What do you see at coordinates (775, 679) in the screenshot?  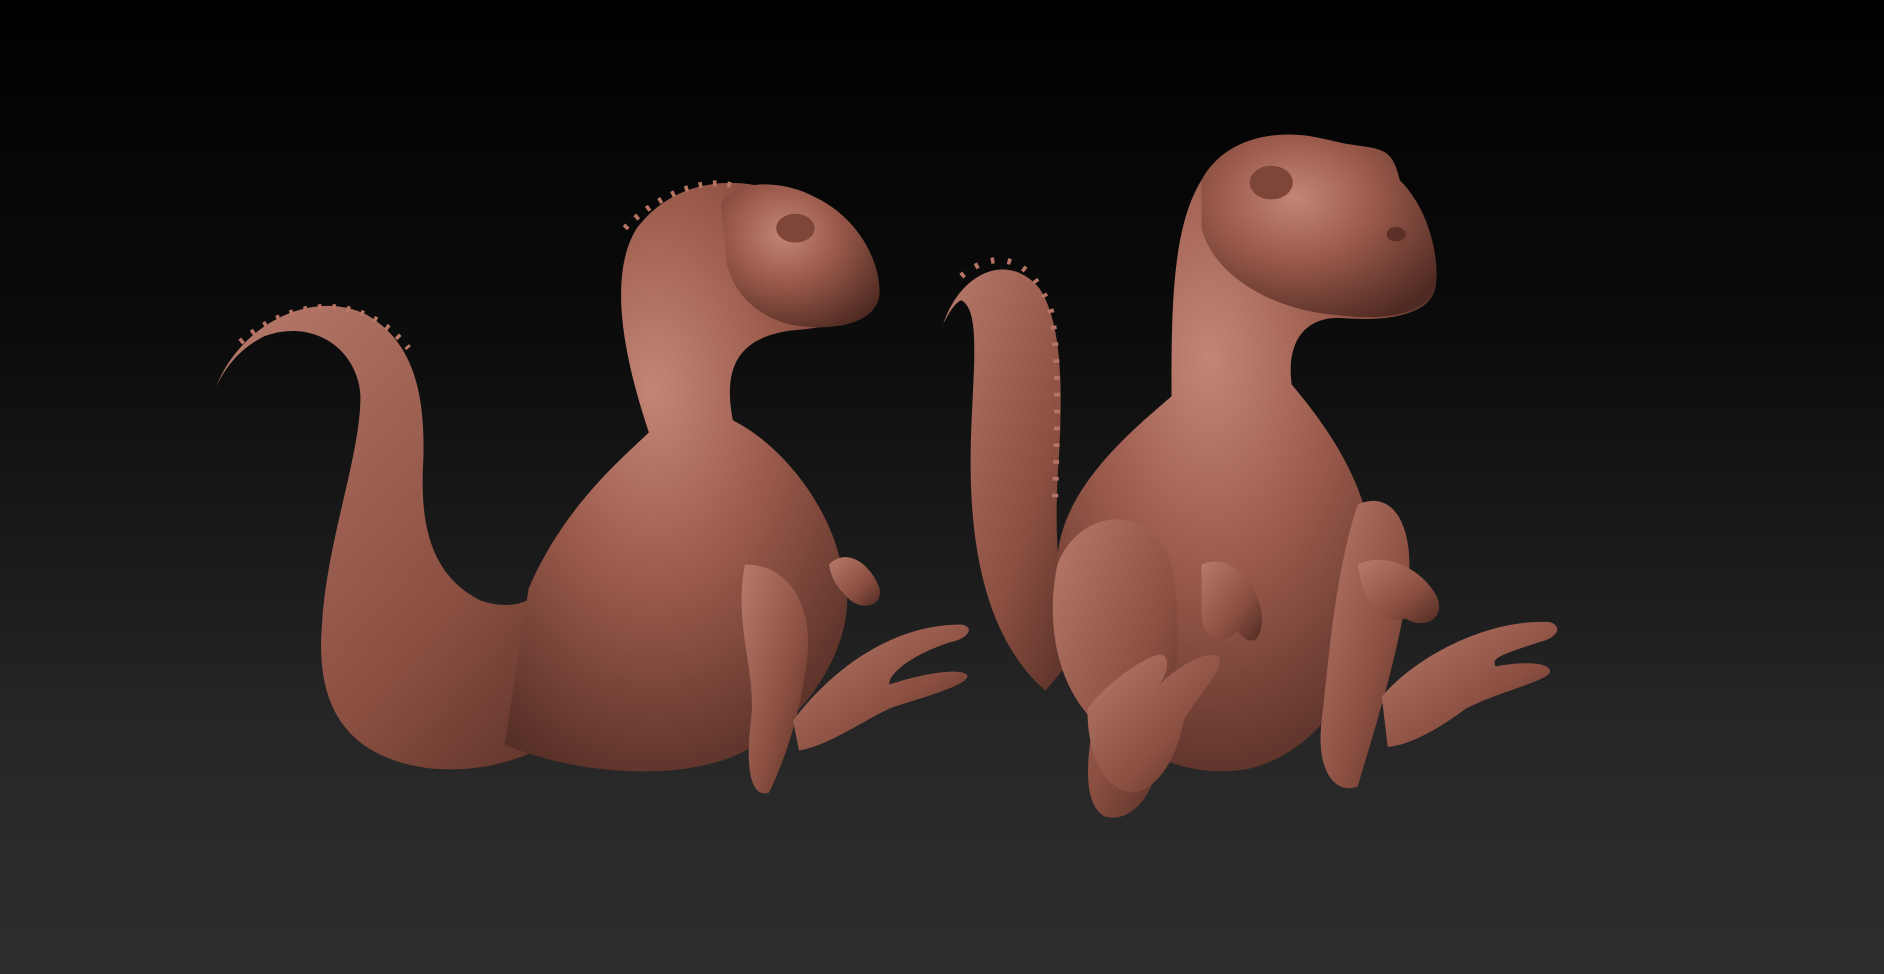 I see `dino-left-leg` at bounding box center [775, 679].